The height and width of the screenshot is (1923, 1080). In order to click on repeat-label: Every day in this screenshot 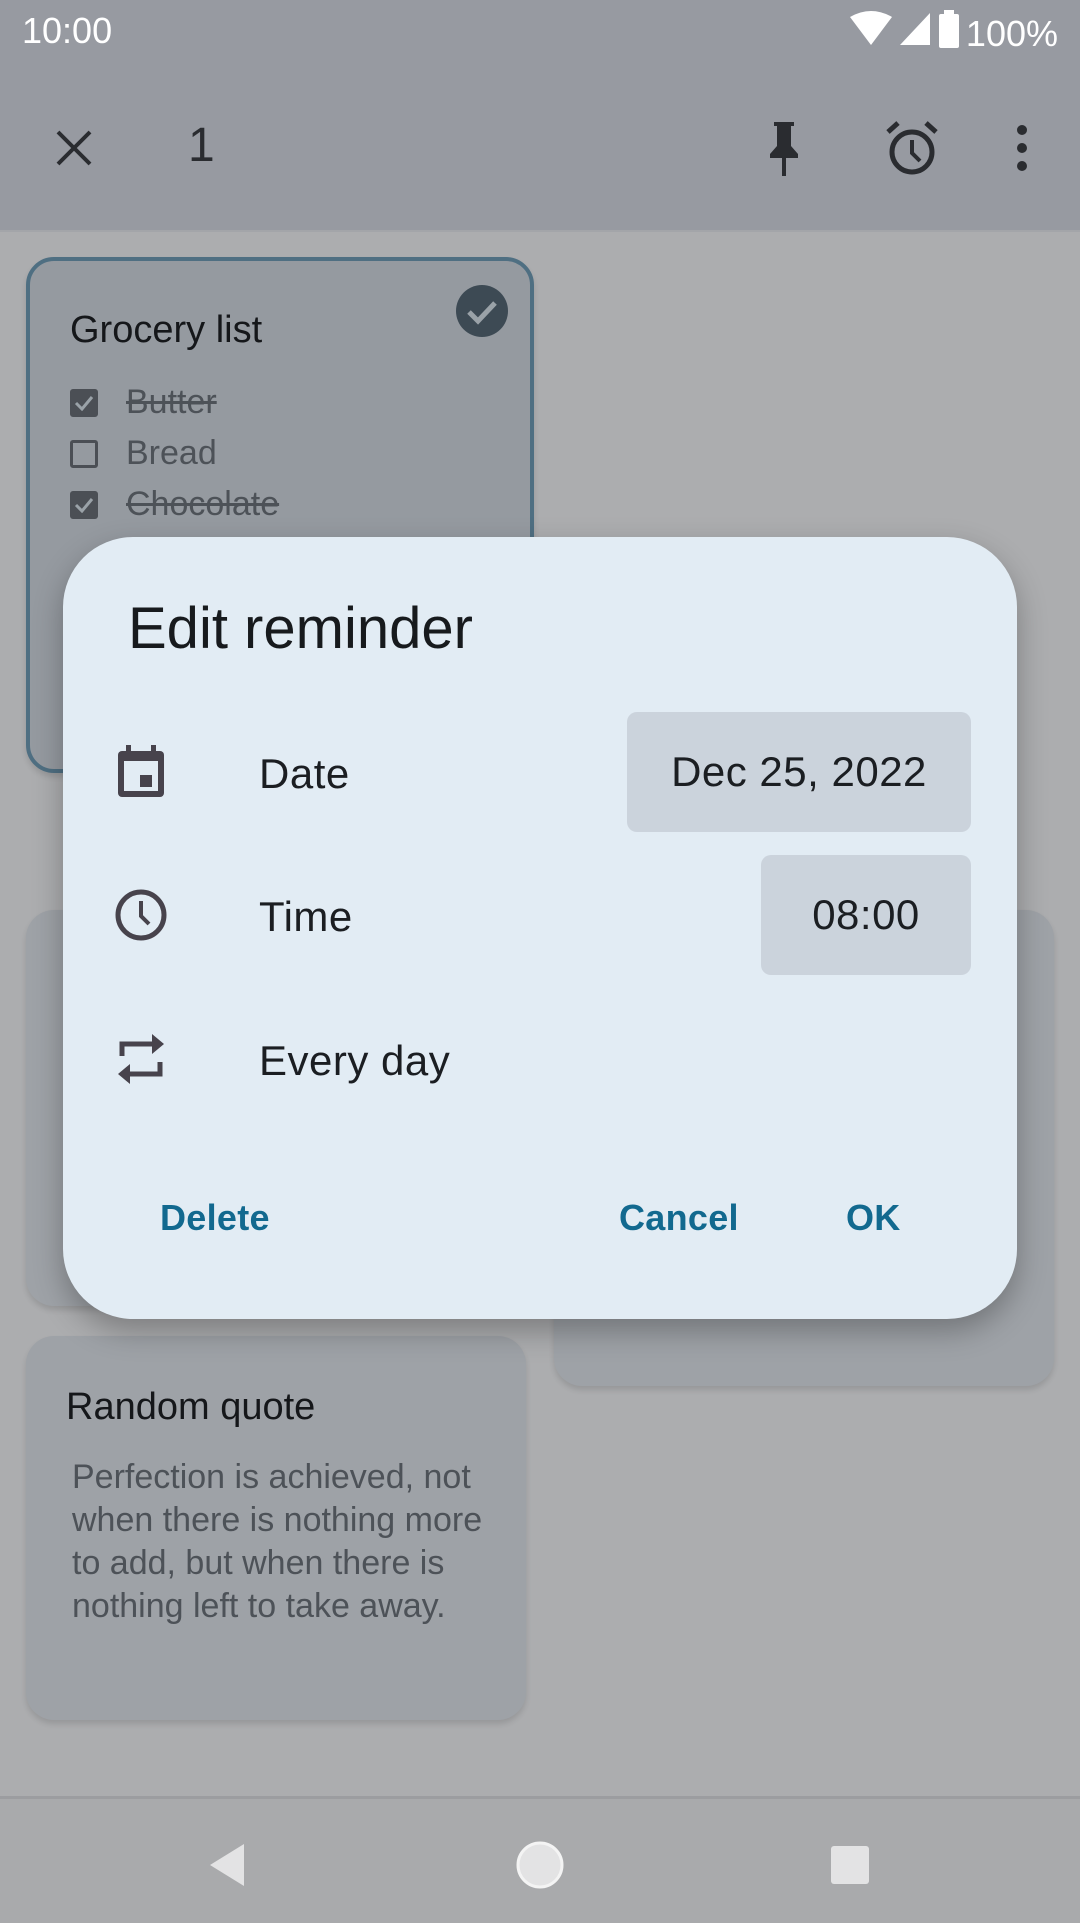, I will do `click(355, 1060)`.